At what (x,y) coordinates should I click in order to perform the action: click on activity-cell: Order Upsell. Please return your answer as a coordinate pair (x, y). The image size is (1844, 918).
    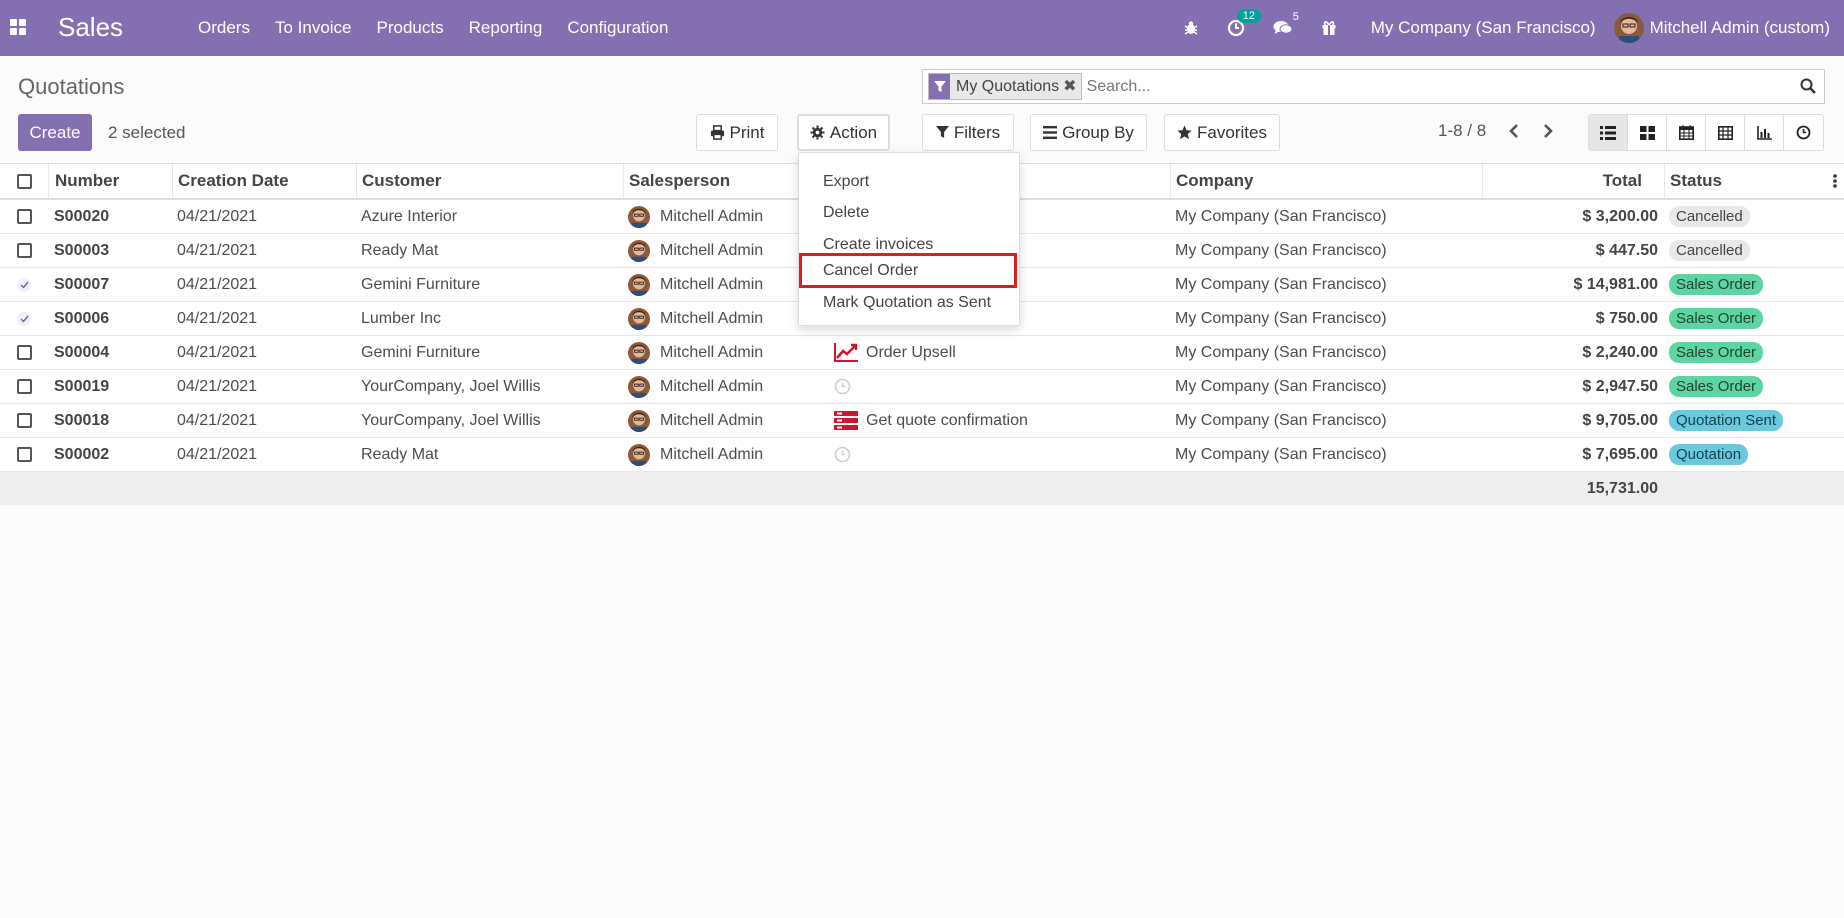
    Looking at the image, I should click on (895, 352).